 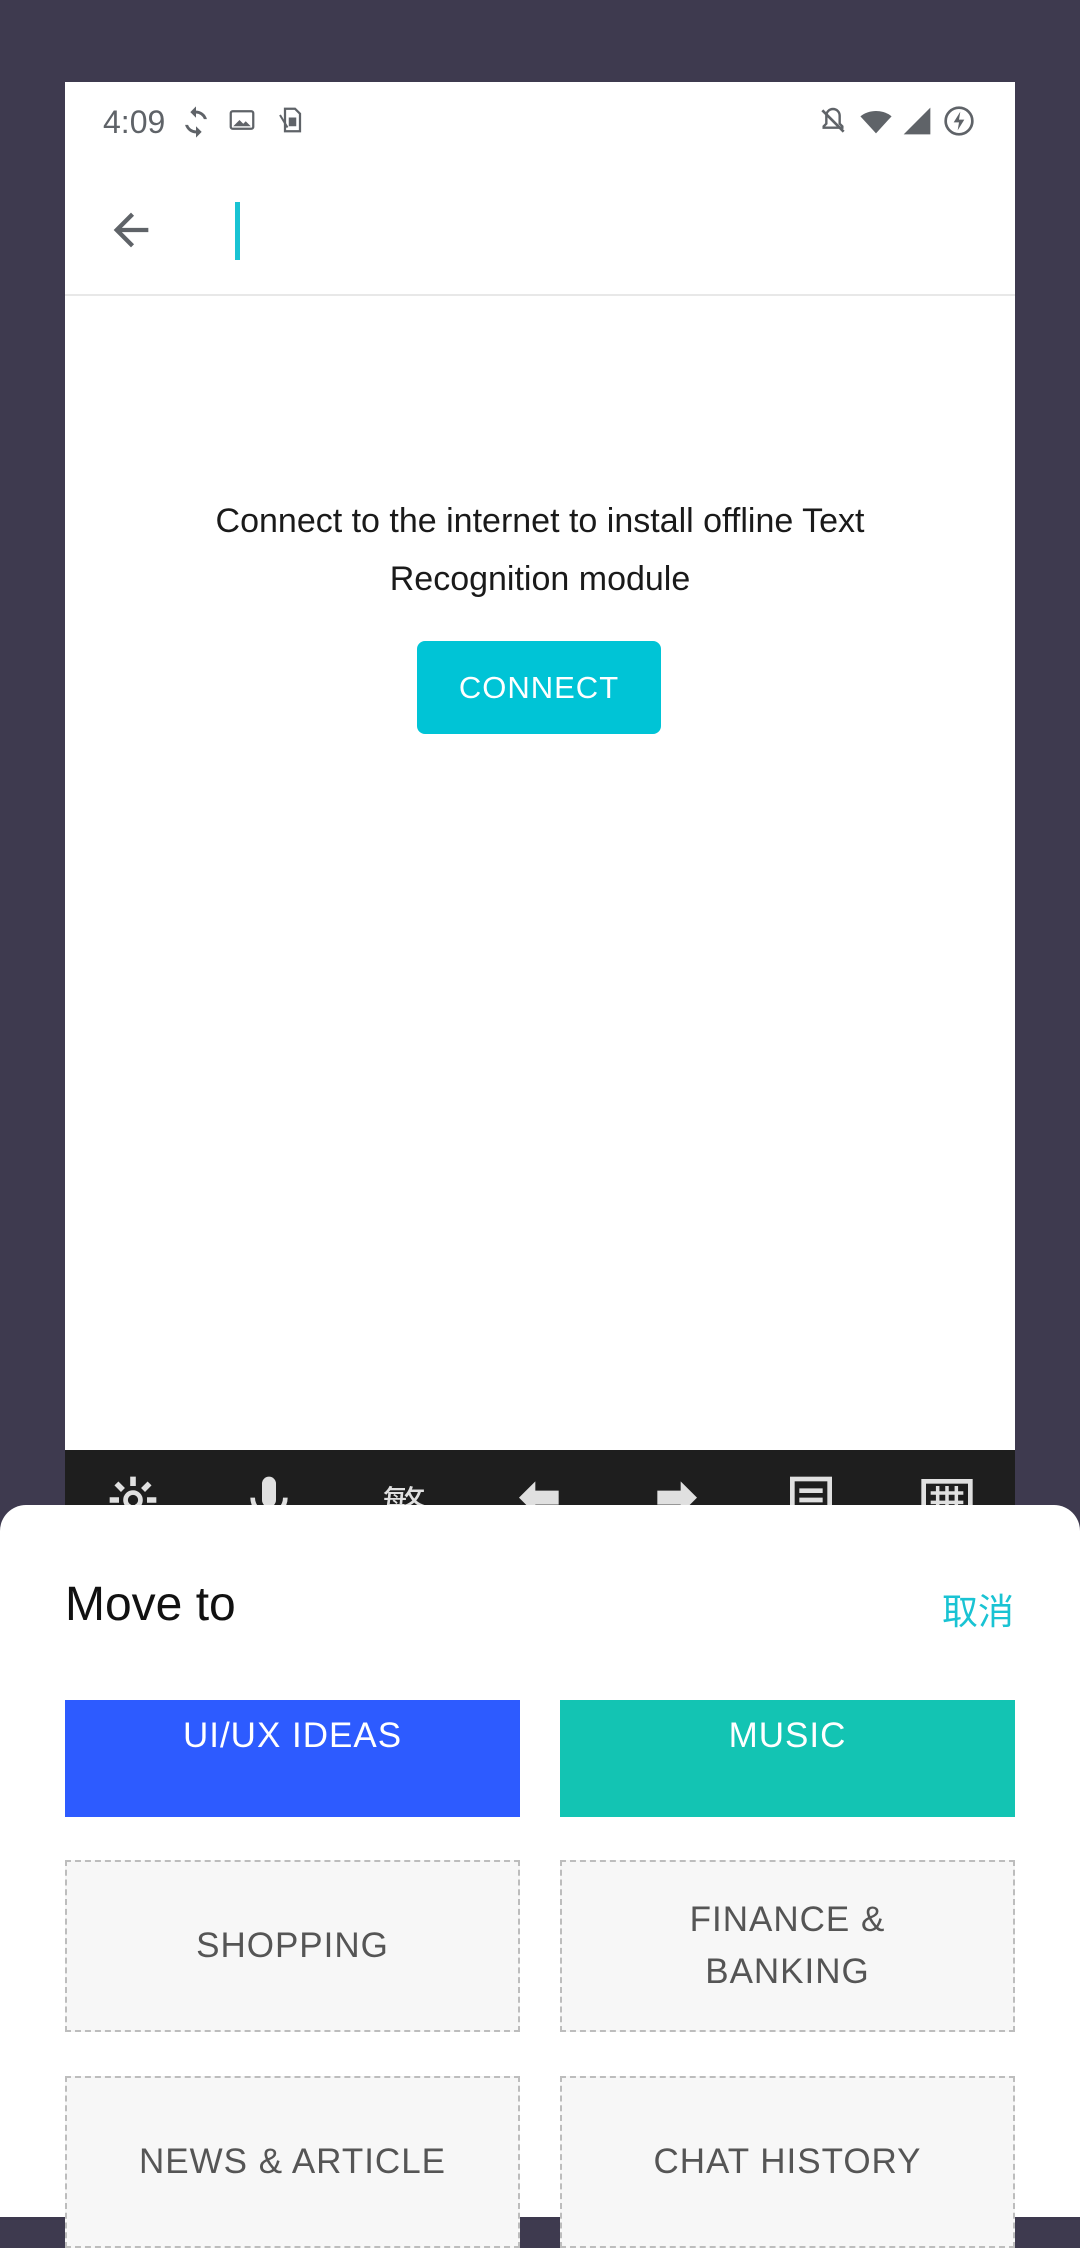 What do you see at coordinates (540, 122) in the screenshot?
I see `status-bar: 4:09` at bounding box center [540, 122].